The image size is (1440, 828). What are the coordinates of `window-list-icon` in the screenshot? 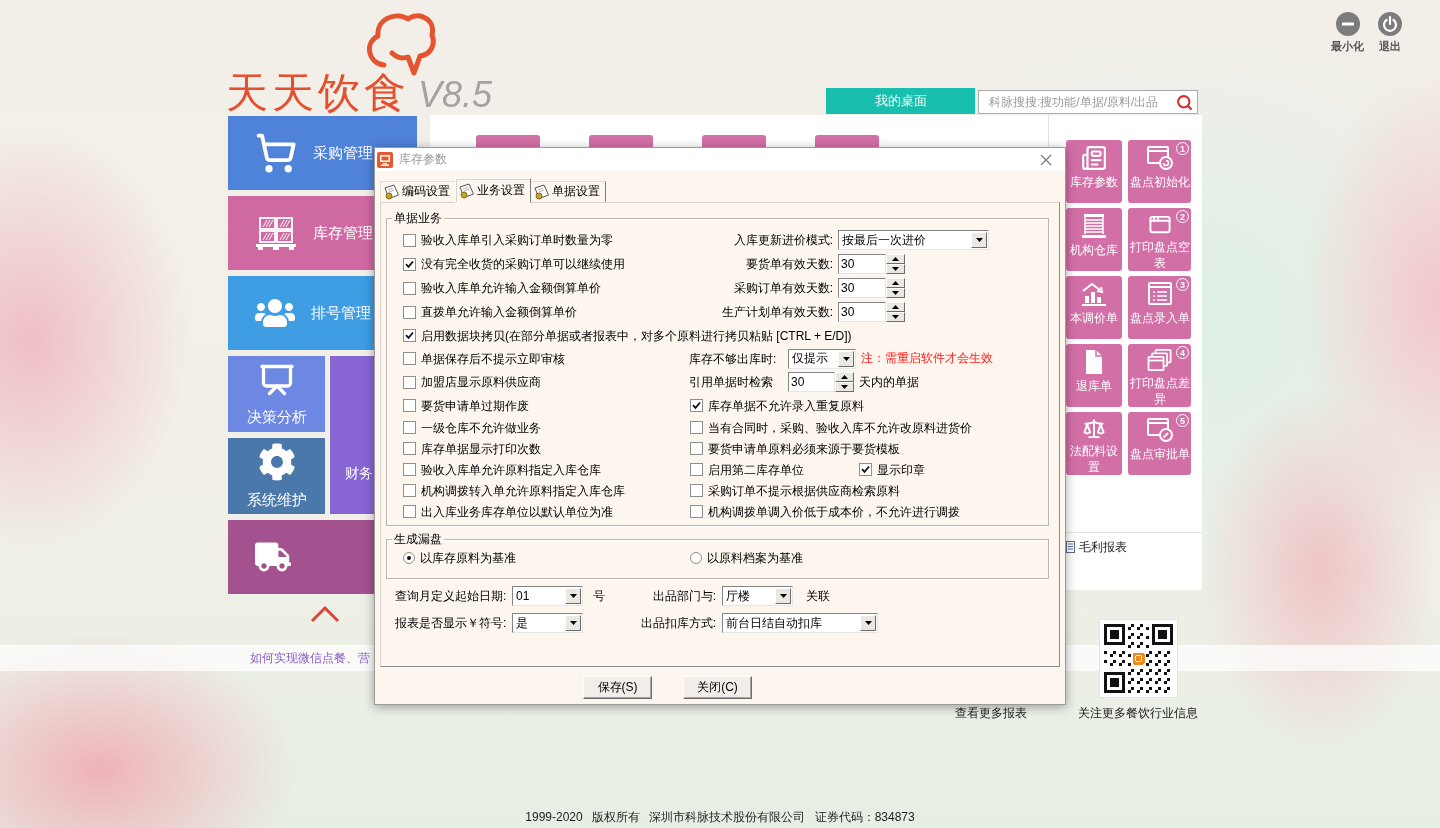 It's located at (1159, 294).